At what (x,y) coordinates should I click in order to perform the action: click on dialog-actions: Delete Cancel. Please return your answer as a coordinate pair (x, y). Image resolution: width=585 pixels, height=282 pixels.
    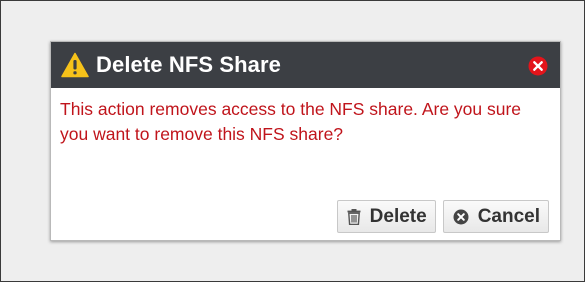
    Looking at the image, I should click on (442, 216).